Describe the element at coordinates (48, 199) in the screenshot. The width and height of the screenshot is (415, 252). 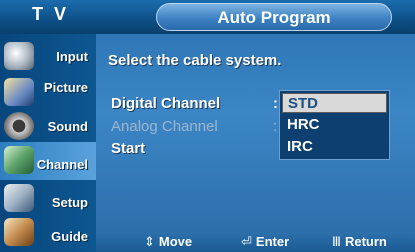
I see `sidebar-item-setup: Setup` at that location.